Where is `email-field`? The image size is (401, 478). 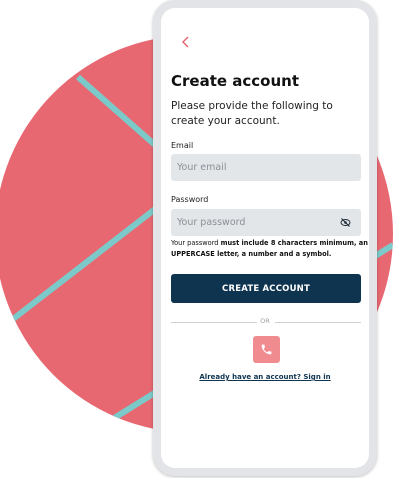 email-field is located at coordinates (266, 167).